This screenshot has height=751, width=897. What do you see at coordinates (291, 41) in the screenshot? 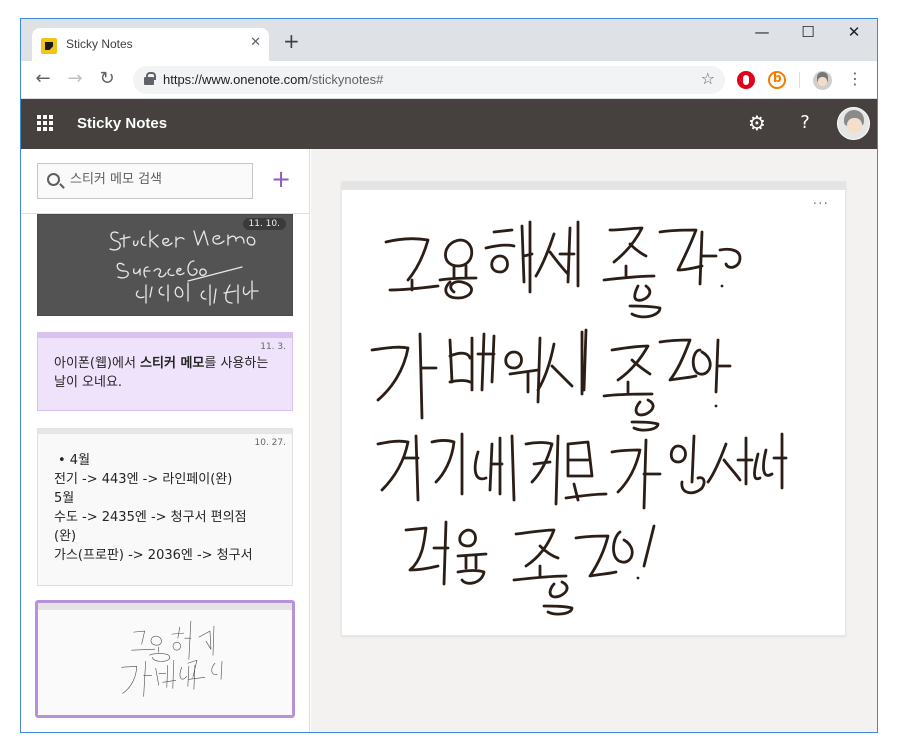
I see `new-tab-button: +` at bounding box center [291, 41].